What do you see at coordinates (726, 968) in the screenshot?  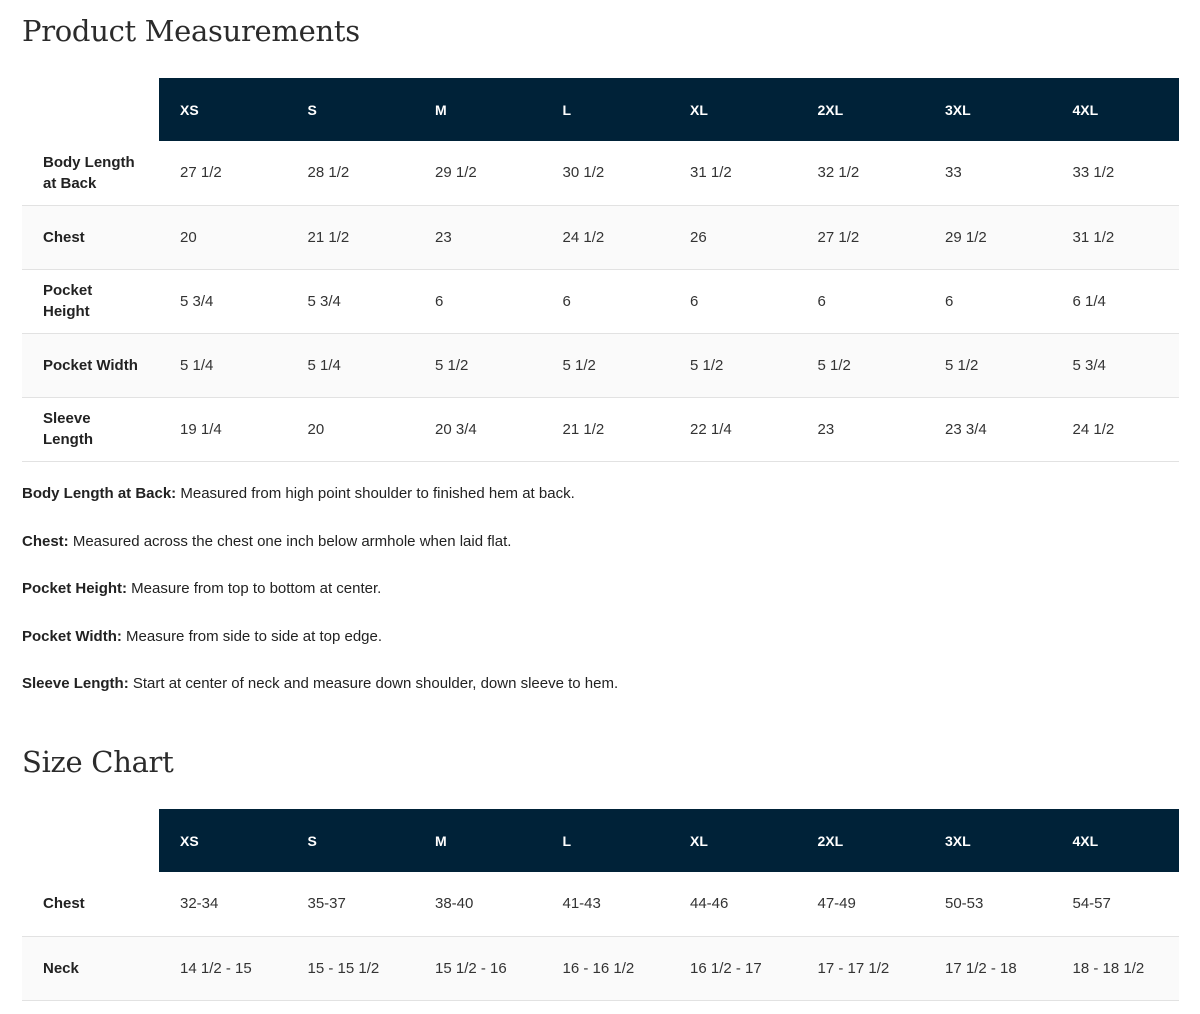 I see `table-cell: 16 1/2 - 17` at bounding box center [726, 968].